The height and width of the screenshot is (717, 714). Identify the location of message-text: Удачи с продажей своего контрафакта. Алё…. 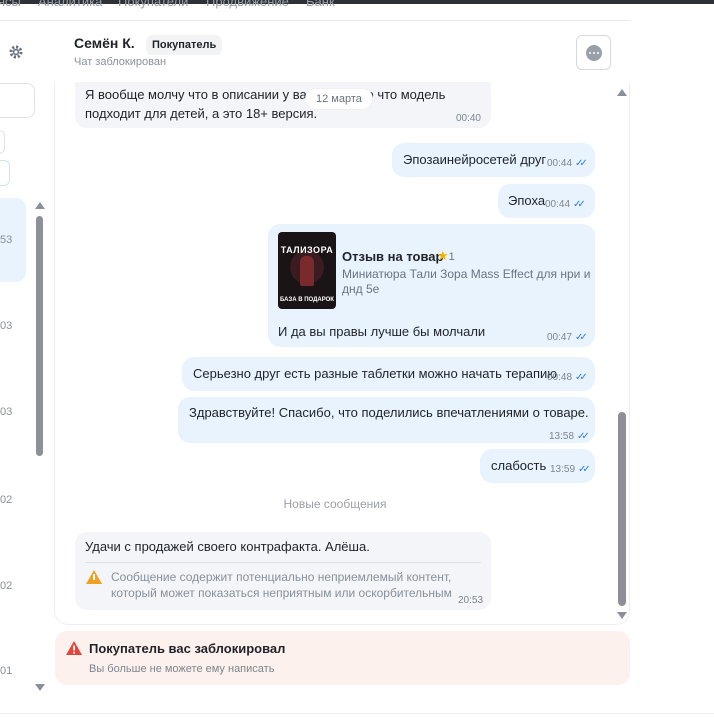
(227, 546).